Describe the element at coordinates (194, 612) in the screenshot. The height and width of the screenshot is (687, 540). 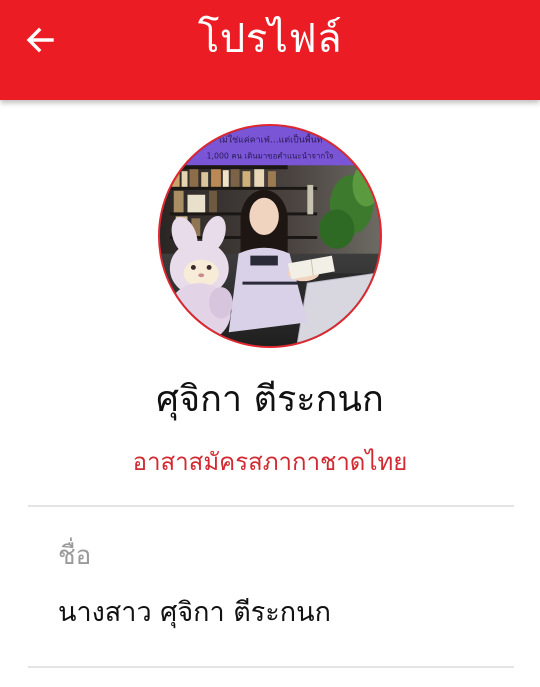
I see `field-value-name: นางสาว ศุจิกา ตีระกนก` at that location.